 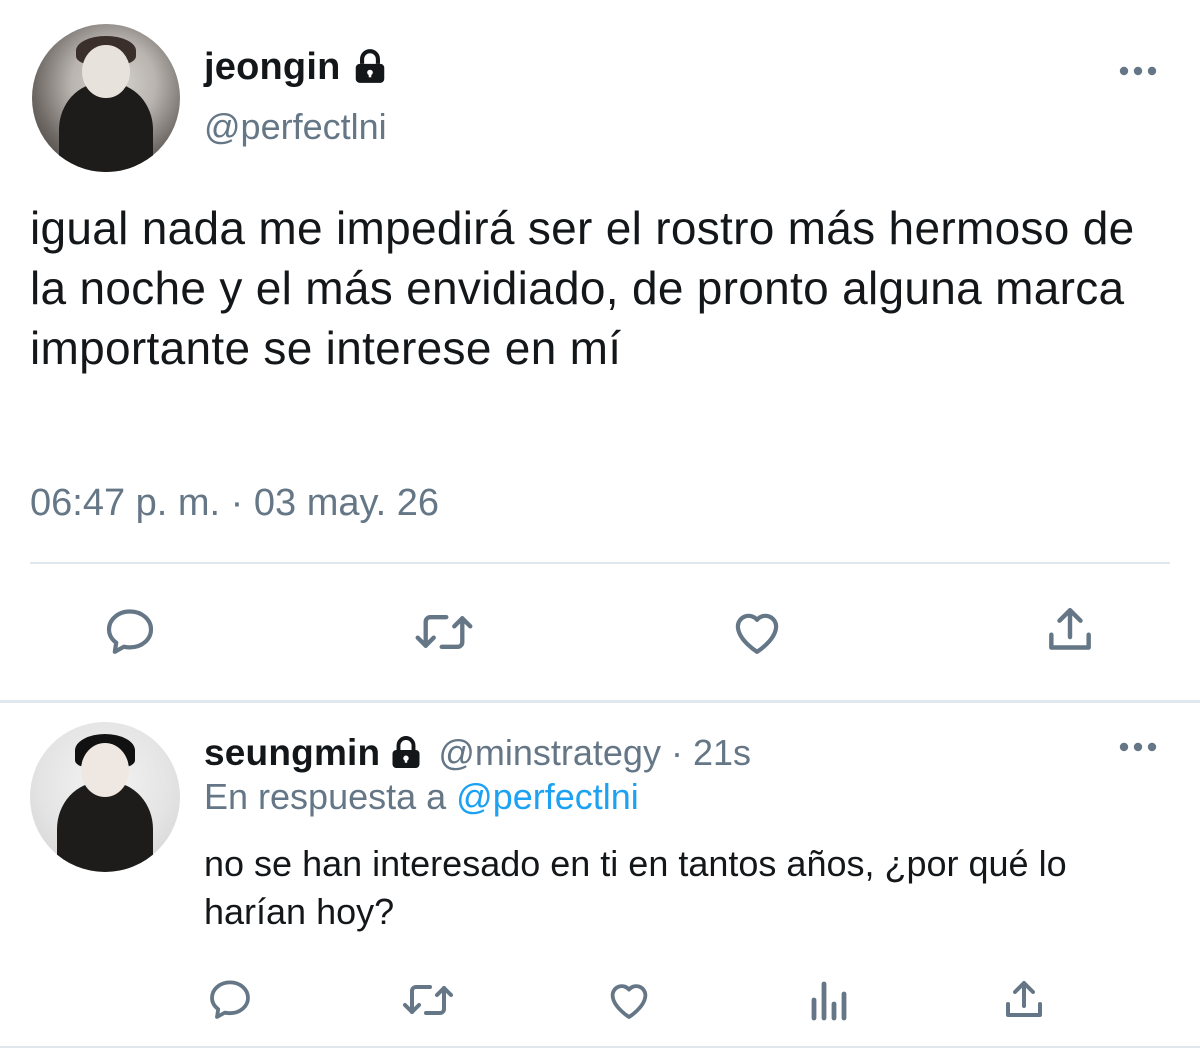 I want to click on handle: @perfectlni, so click(x=295, y=127).